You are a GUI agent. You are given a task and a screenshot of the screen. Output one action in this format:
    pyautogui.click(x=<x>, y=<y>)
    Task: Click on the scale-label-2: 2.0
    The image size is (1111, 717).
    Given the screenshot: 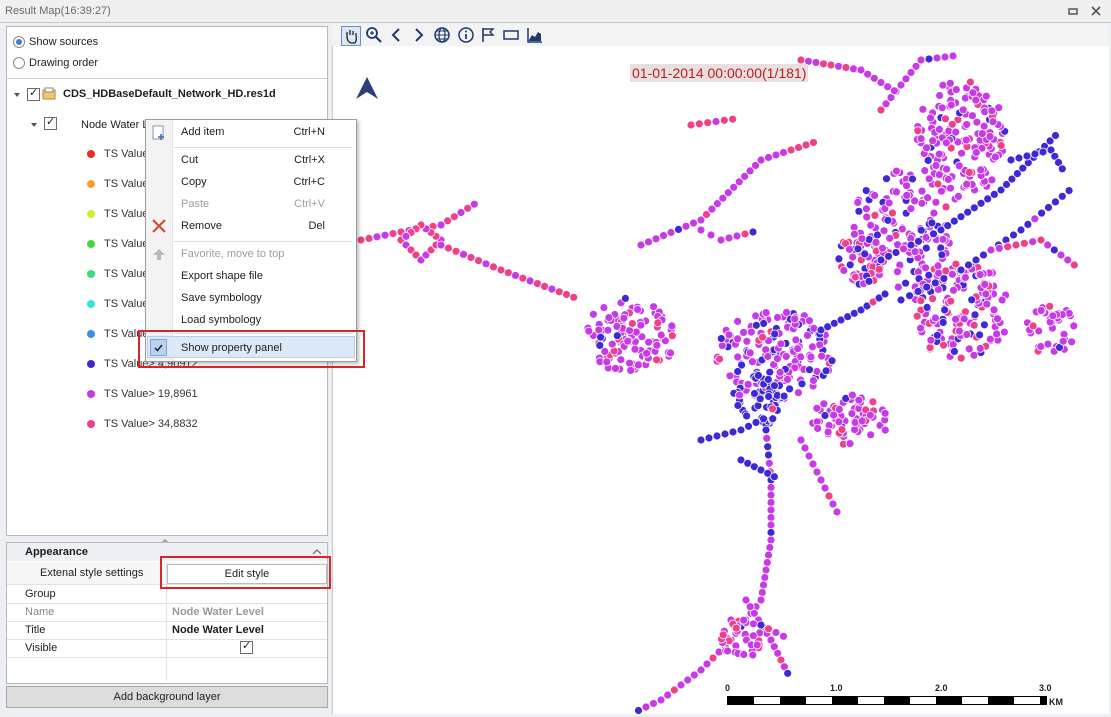 What is the action you would take?
    pyautogui.click(x=941, y=688)
    